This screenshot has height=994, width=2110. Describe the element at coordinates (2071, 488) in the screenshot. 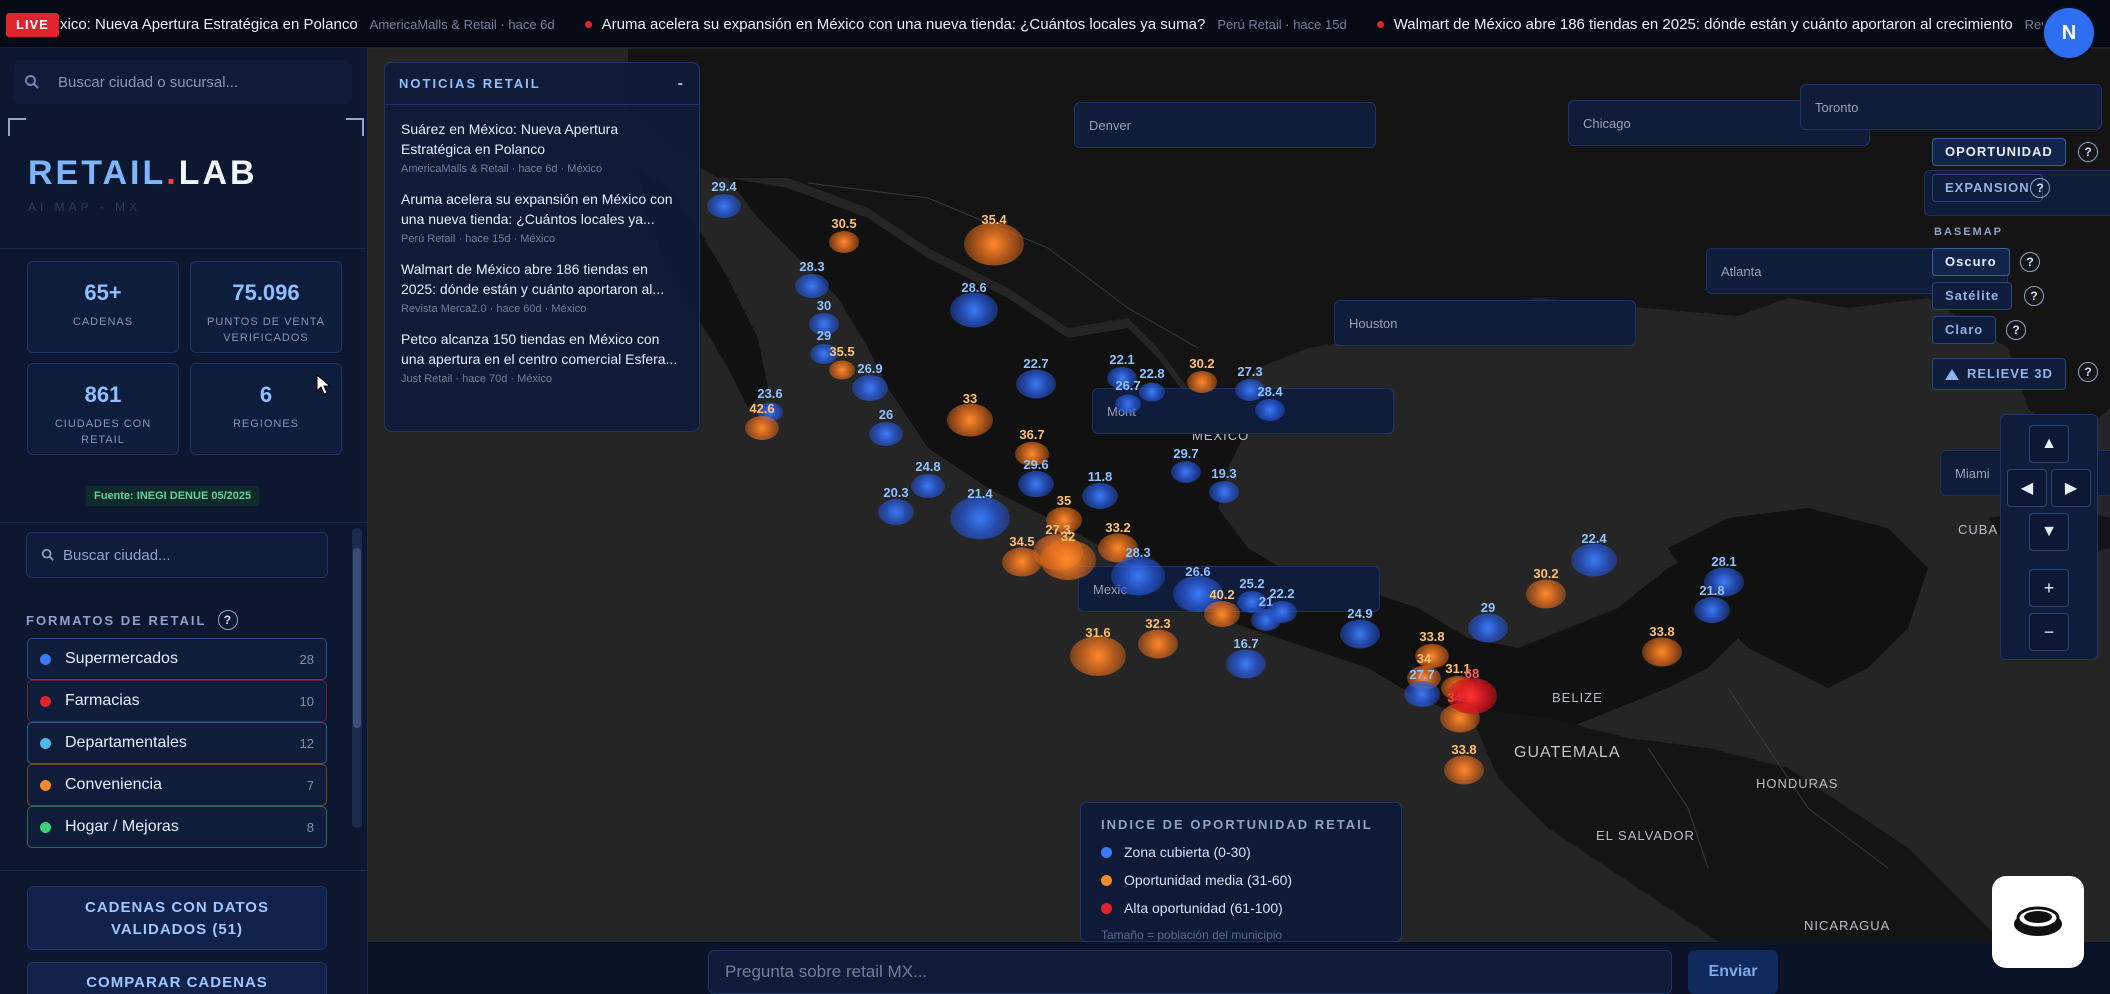

I see `pan-right-icon: ▶` at that location.